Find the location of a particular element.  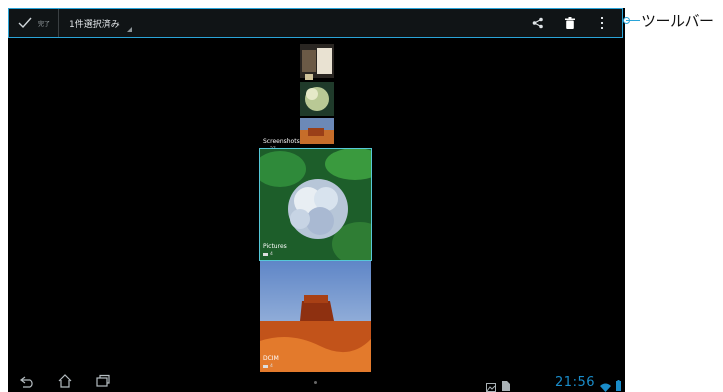

back-icon is located at coordinates (27, 382).